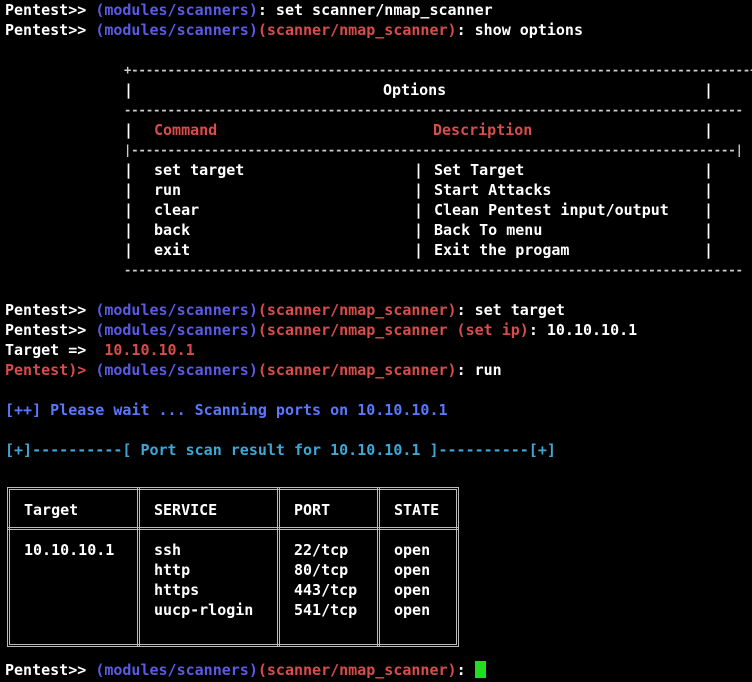 The image size is (752, 682). I want to click on options-header-command: Command, so click(186, 130).